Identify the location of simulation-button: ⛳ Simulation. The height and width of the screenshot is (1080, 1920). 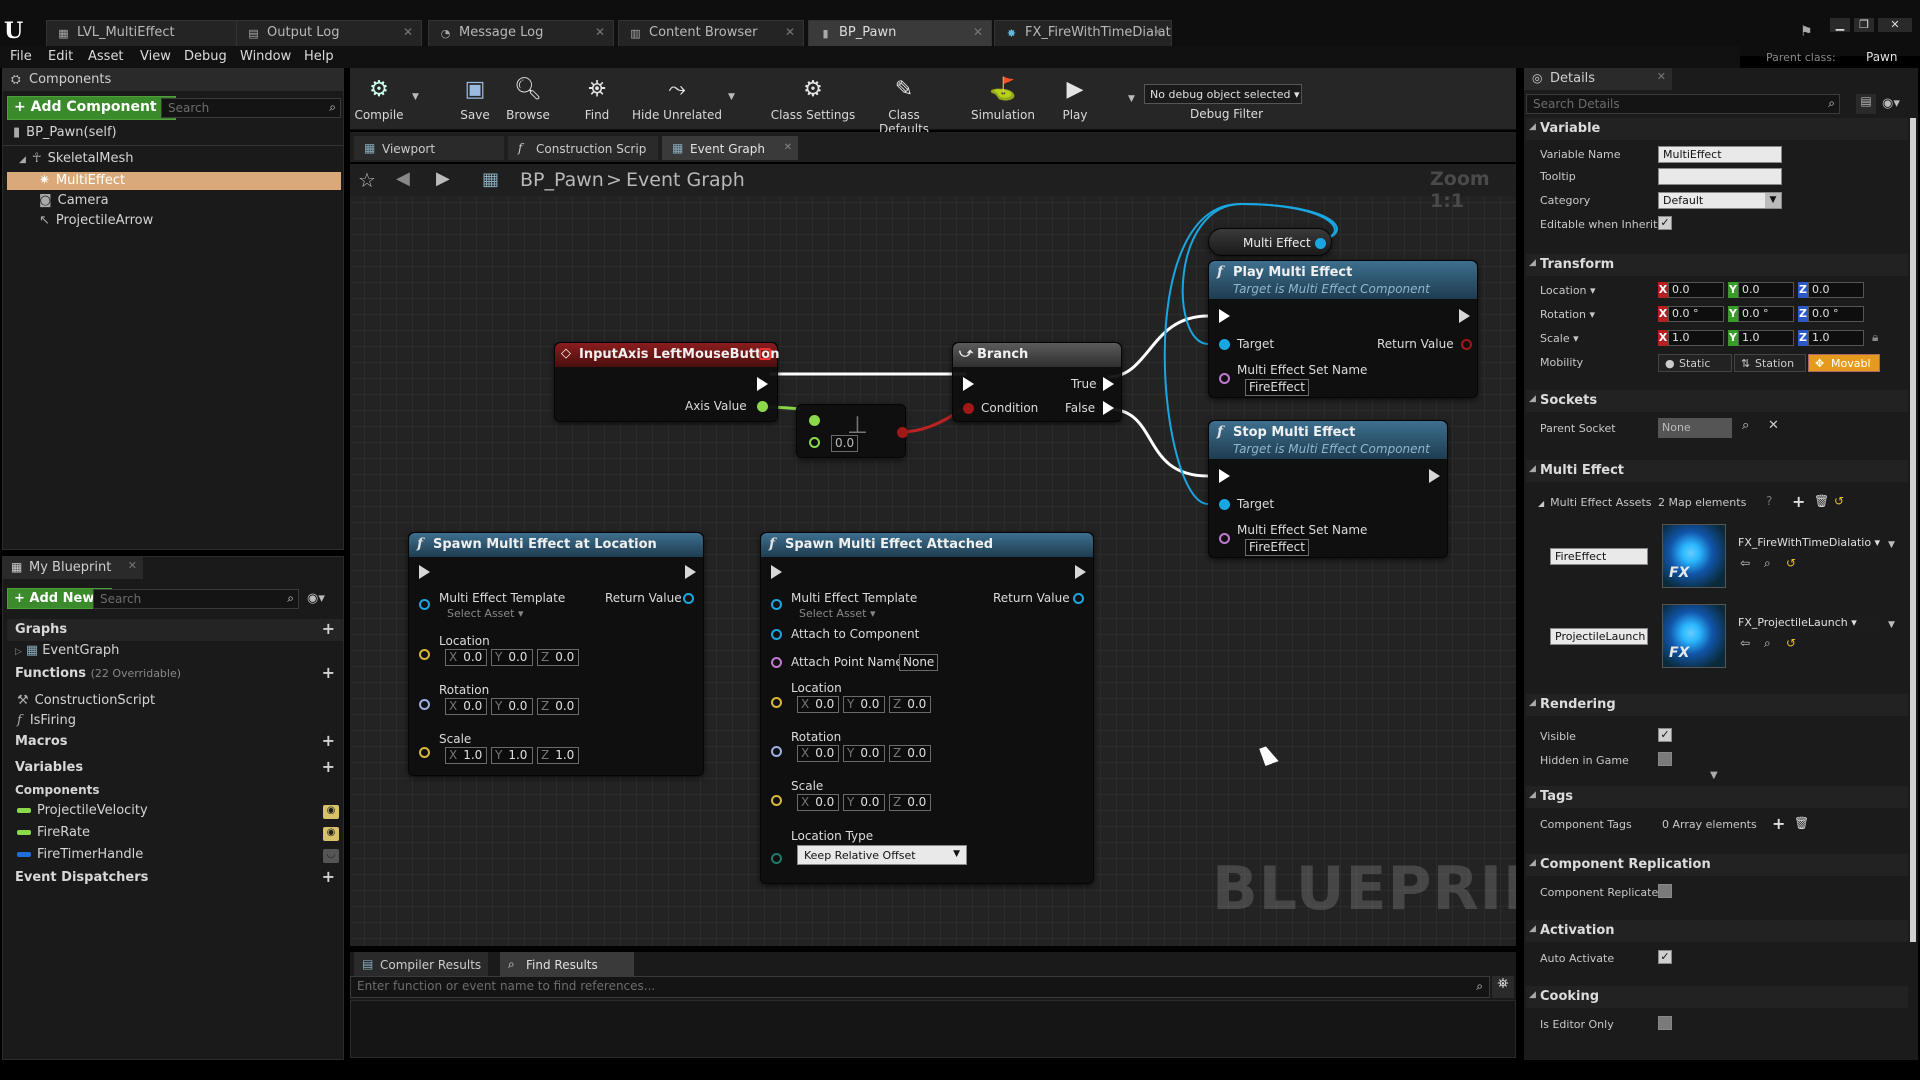
(1003, 97).